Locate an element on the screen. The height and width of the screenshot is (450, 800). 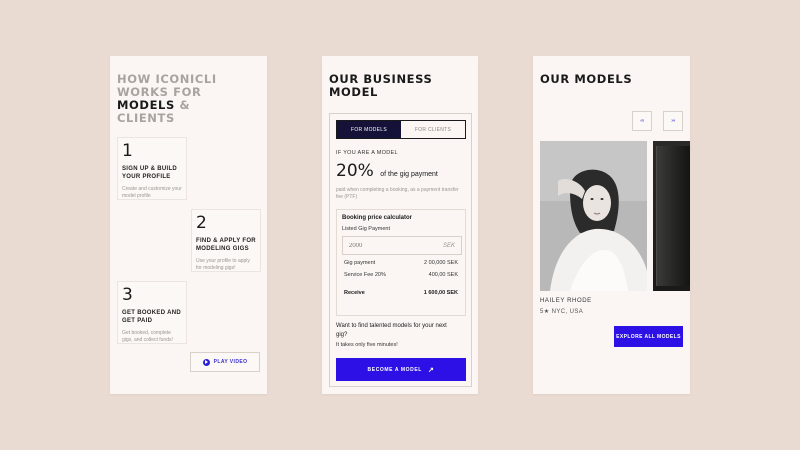
audience-tabs: FOR MODELS FOR CLIENTS is located at coordinates (401, 129).